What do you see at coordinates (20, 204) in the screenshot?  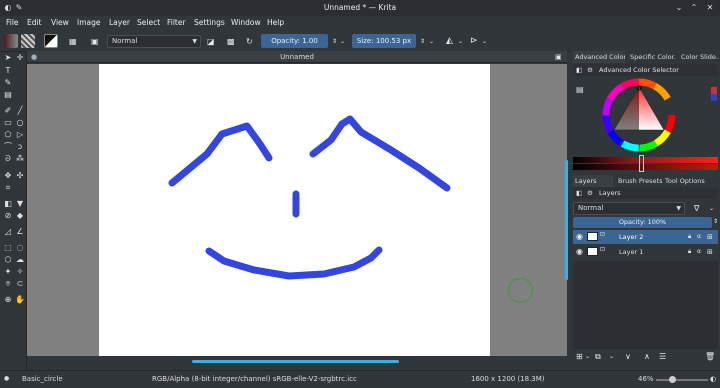 I see `fill-icon: ▼` at bounding box center [20, 204].